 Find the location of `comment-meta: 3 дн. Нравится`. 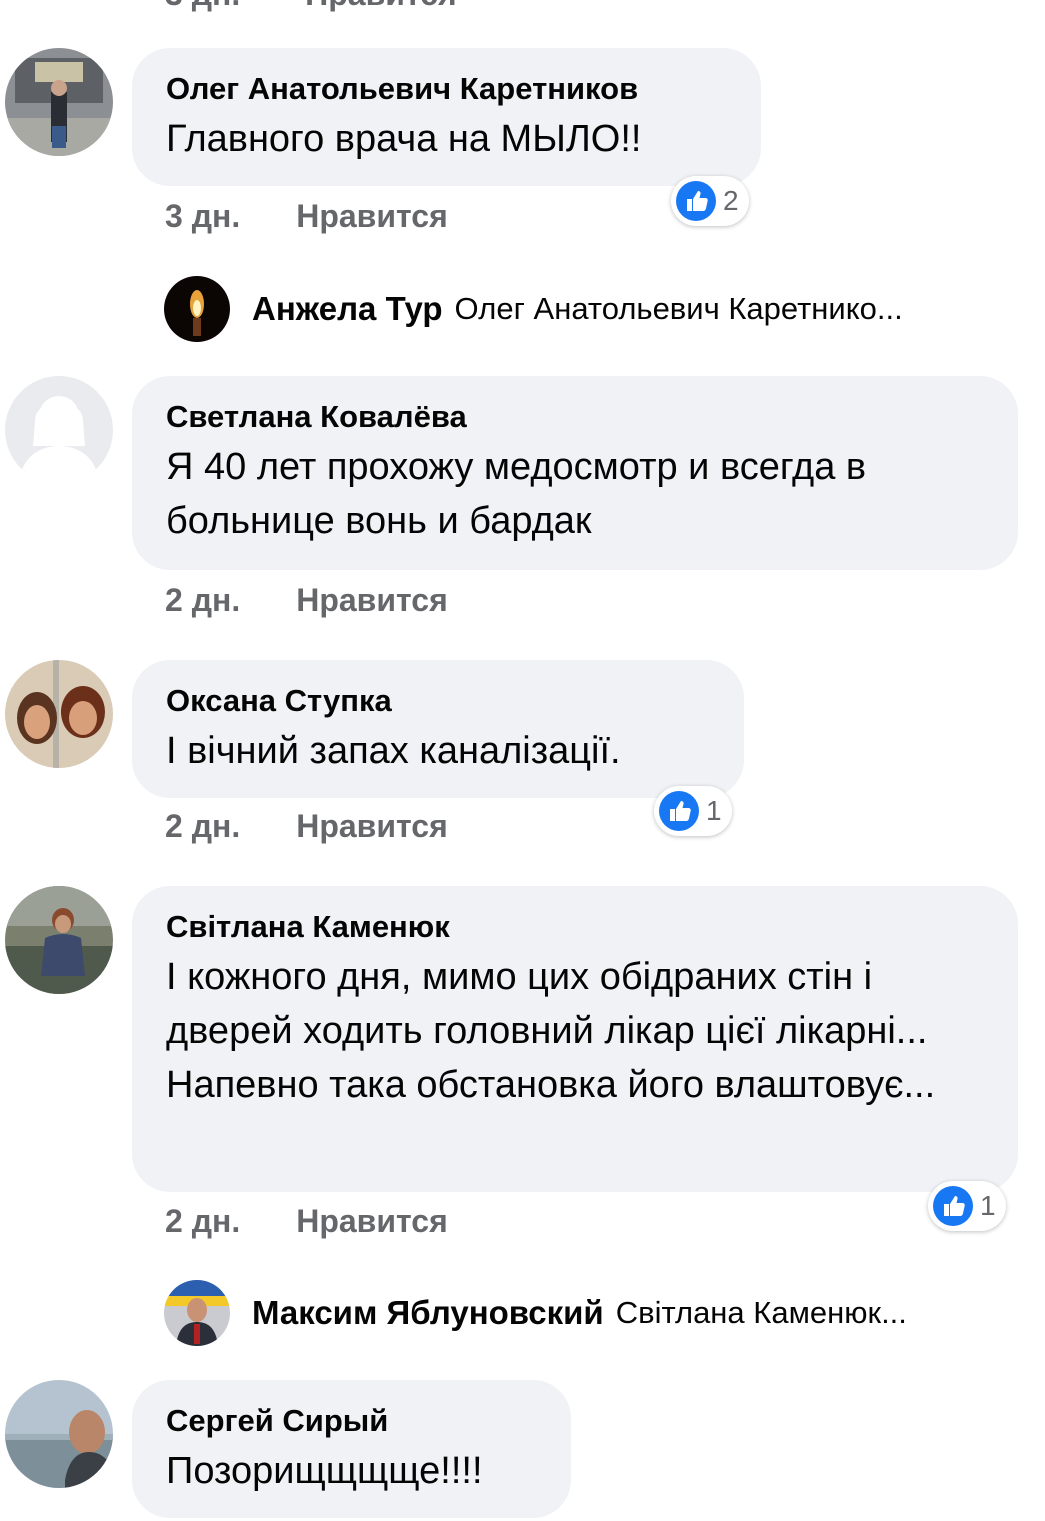

comment-meta: 3 дн. Нравится is located at coordinates (306, 216).